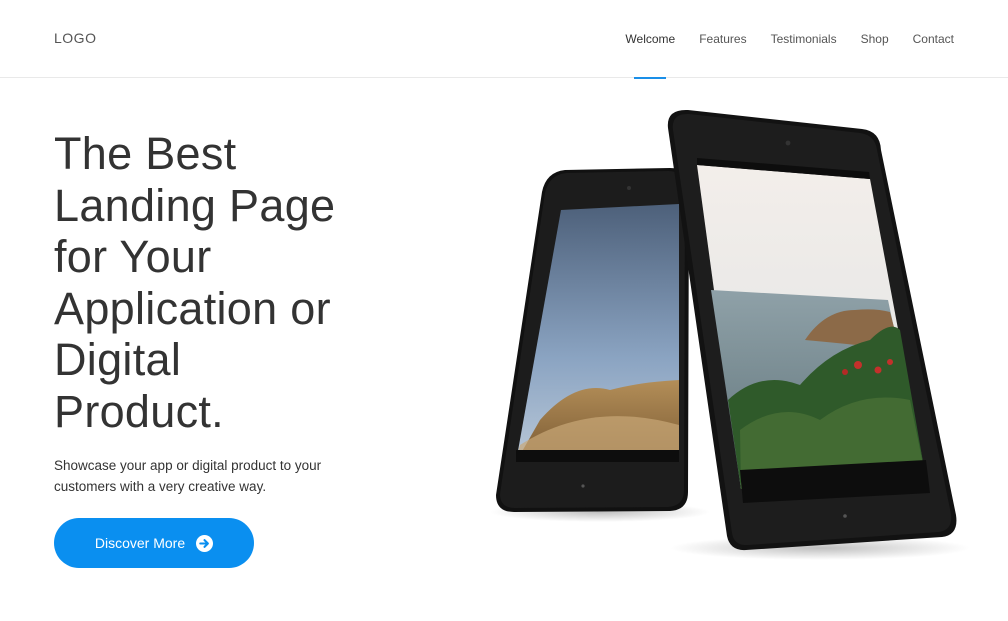  Describe the element at coordinates (139, 411) in the screenshot. I see `hero-title-line: Product.` at that location.